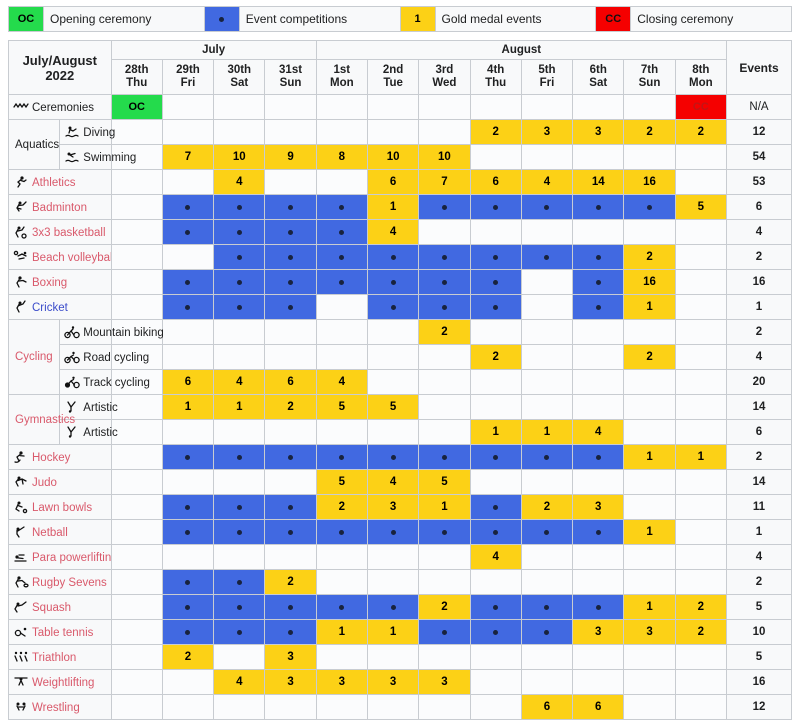 This screenshot has width=800, height=720. Describe the element at coordinates (41, 419) in the screenshot. I see `sport-group-gymnastics: Gymnastics` at that location.